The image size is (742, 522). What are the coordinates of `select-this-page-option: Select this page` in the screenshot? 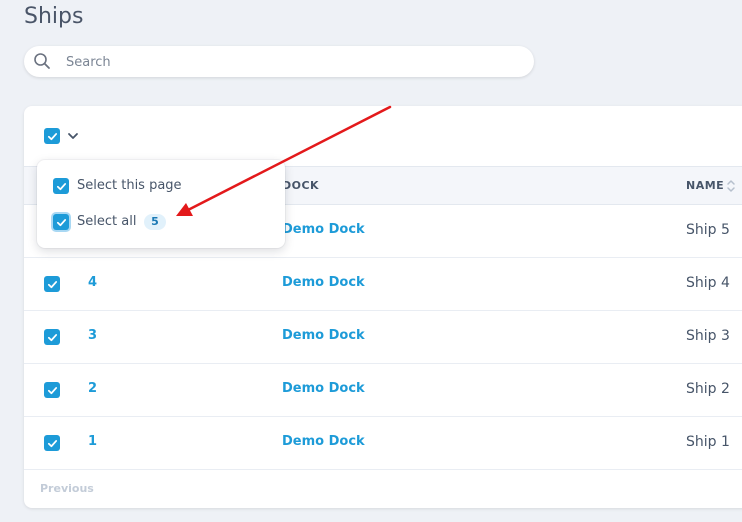 It's located at (161, 186).